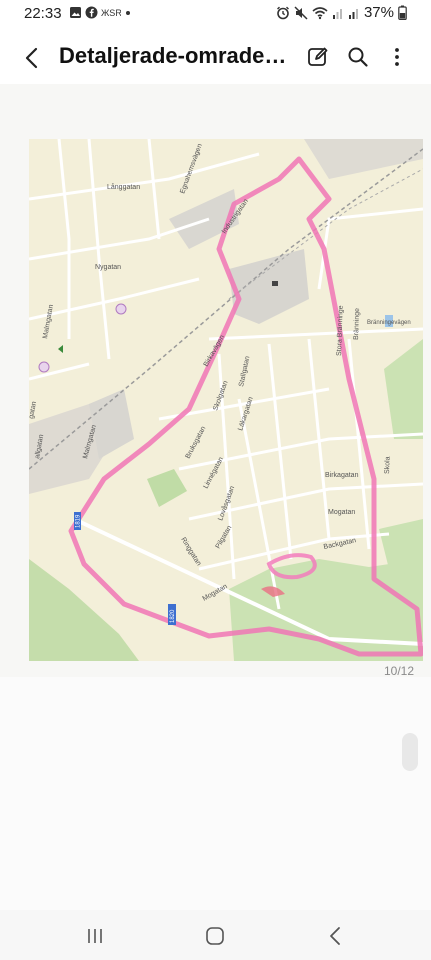  Describe the element at coordinates (342, 475) in the screenshot. I see `map-label: Birkagatan` at that location.